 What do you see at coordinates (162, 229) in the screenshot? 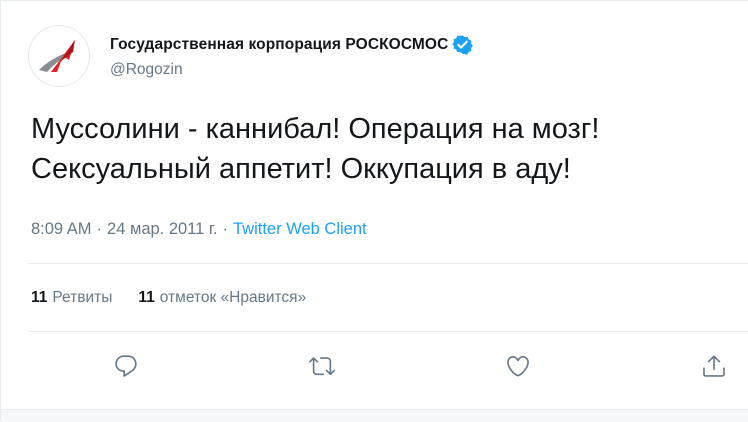
I see `tweet-date: 24 мар. 2011 г.` at bounding box center [162, 229].